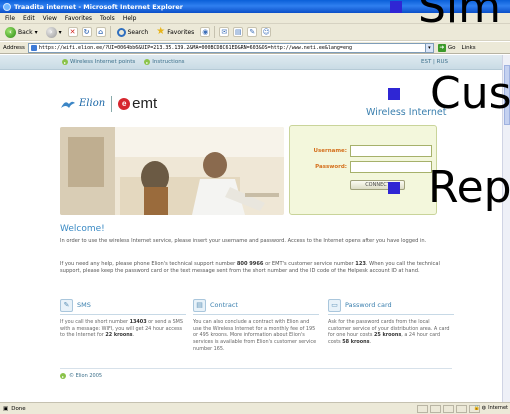  I want to click on search-button: Search, so click(133, 32).